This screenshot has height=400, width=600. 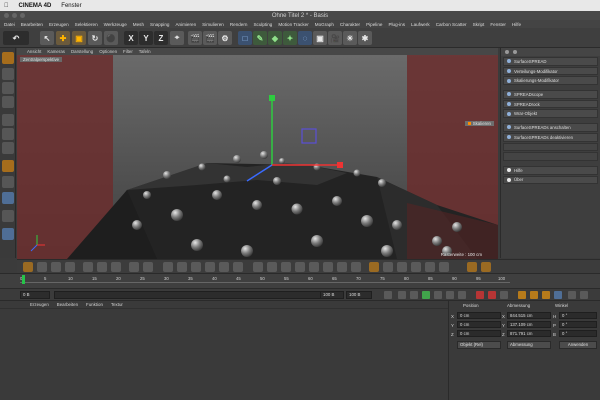 What do you see at coordinates (388, 295) in the screenshot?
I see `go-to-start-icon` at bounding box center [388, 295].